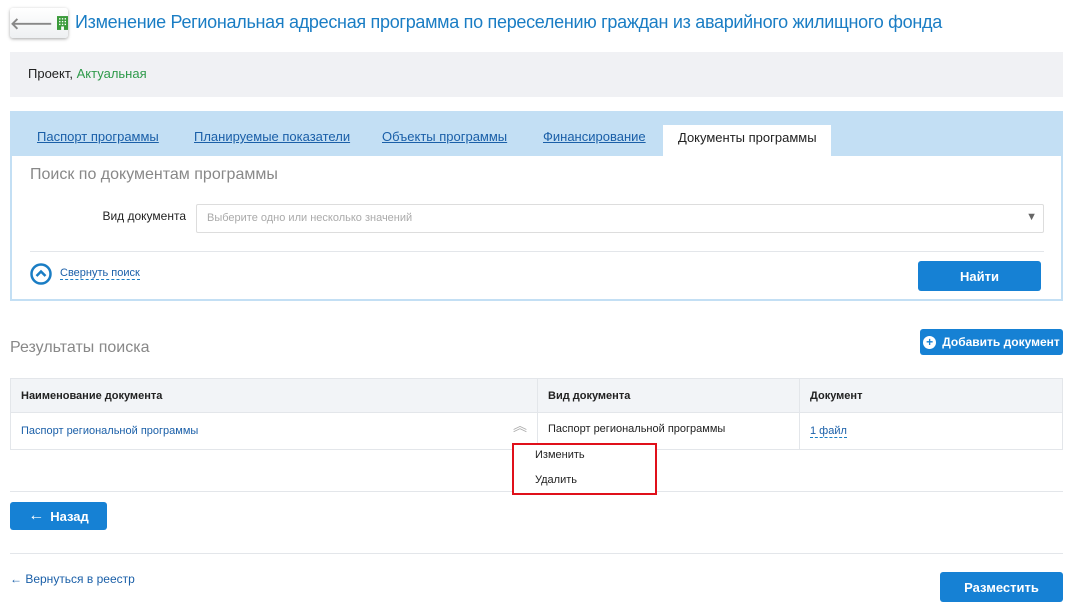 The height and width of the screenshot is (608, 1073). I want to click on plus-circle-icon: +, so click(930, 342).